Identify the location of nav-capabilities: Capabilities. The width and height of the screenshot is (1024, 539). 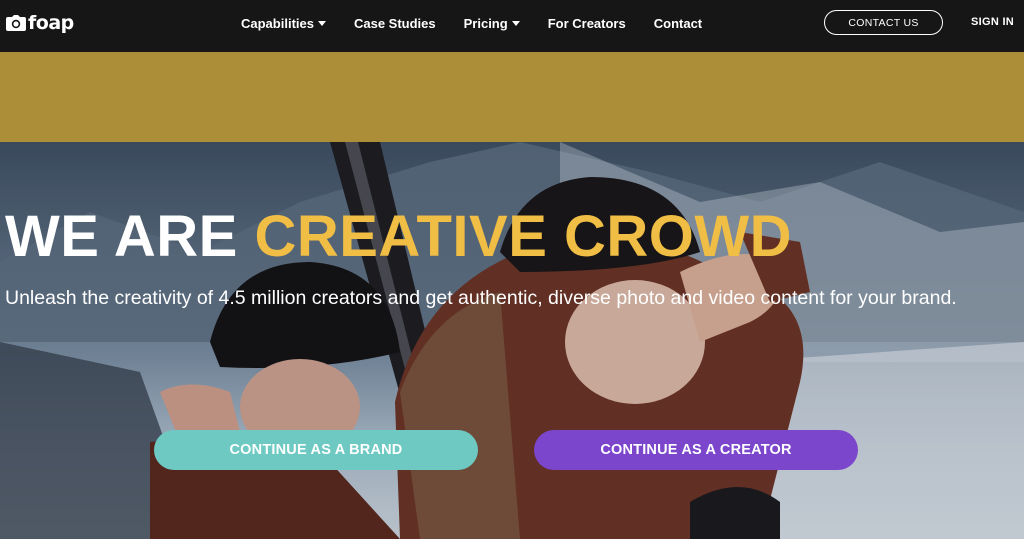
(283, 23).